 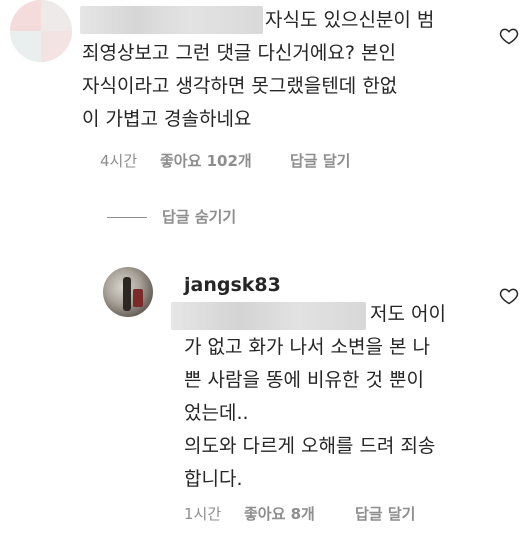 What do you see at coordinates (213, 479) in the screenshot?
I see `reply-text-line: 합니다.` at bounding box center [213, 479].